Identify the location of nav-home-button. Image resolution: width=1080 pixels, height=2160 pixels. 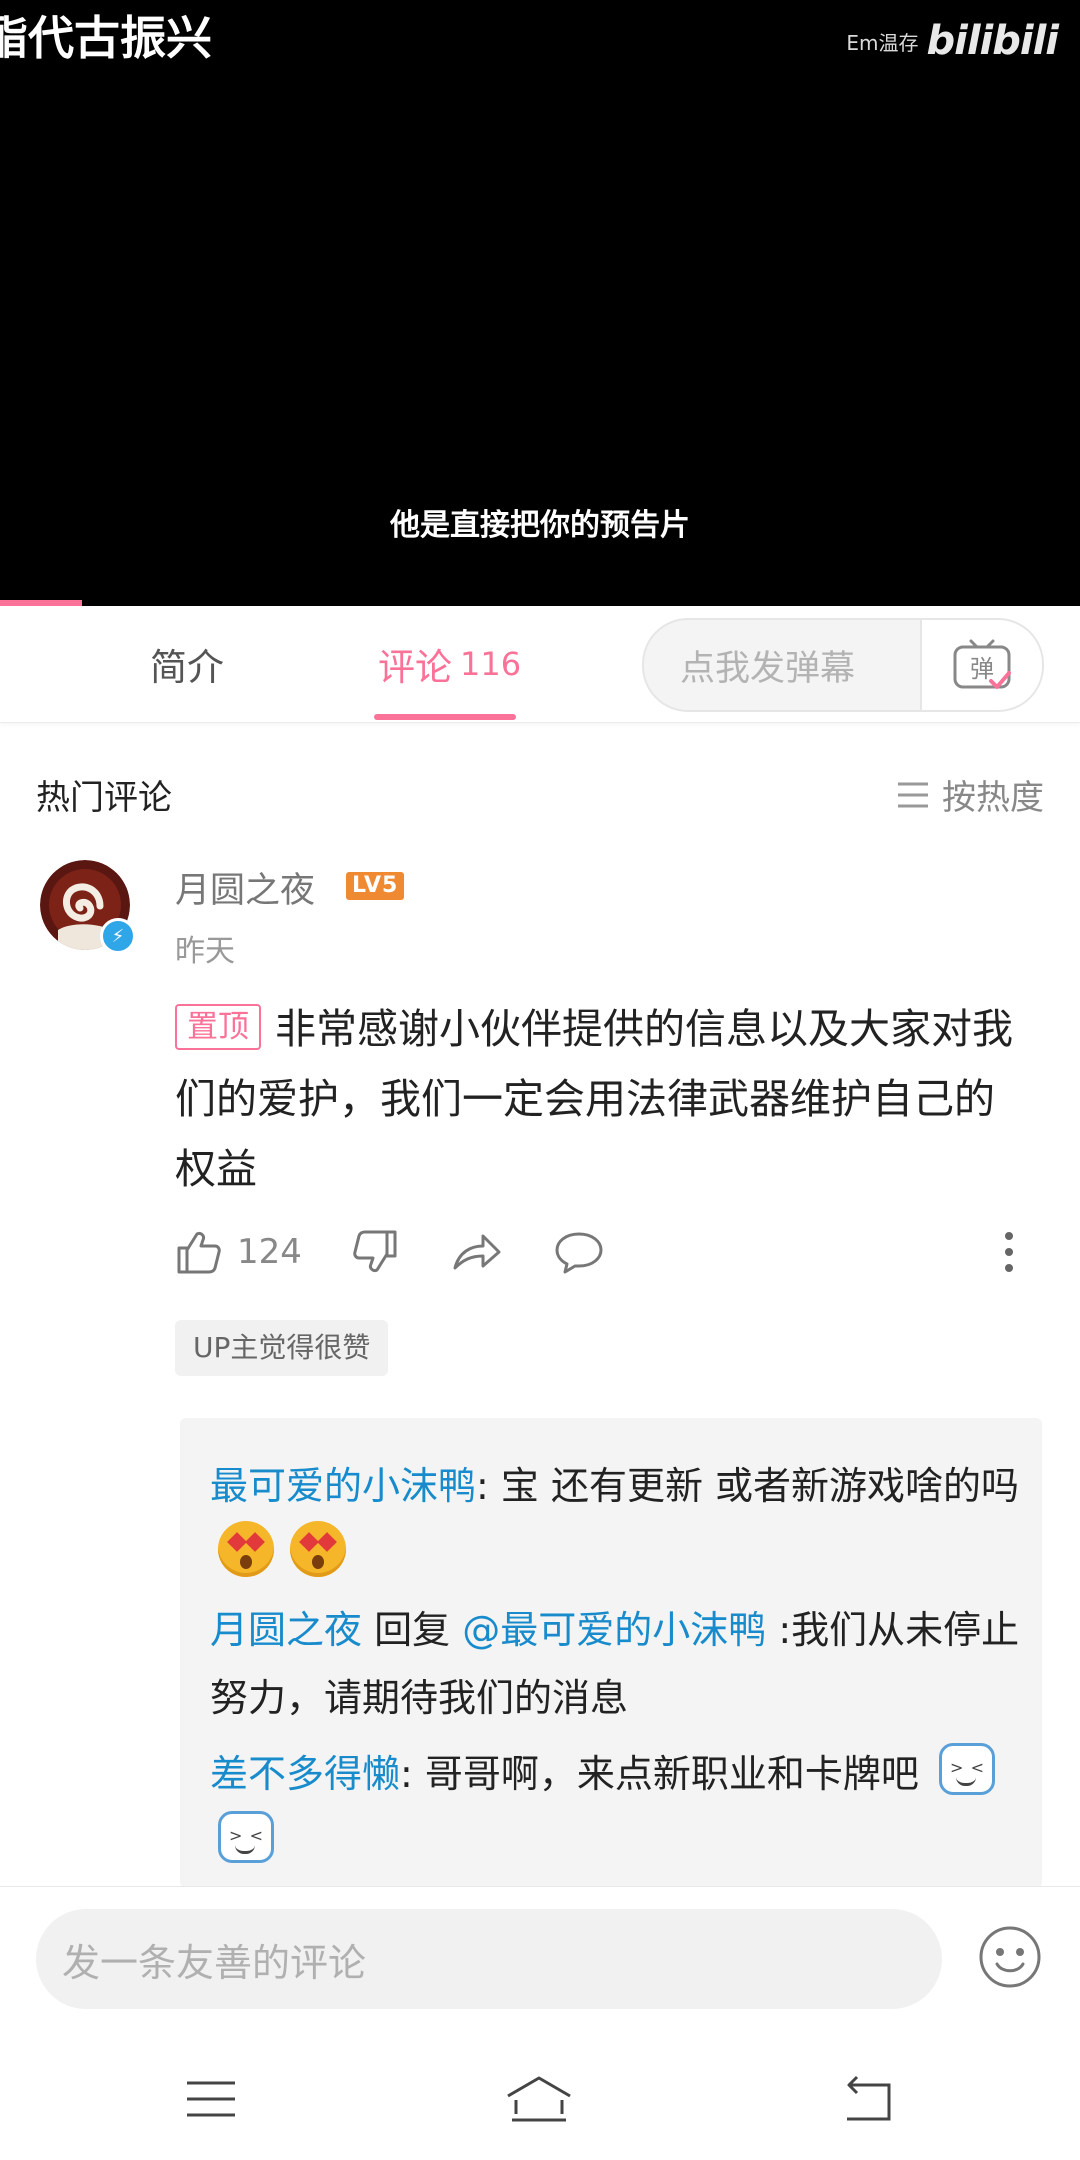
(539, 2099).